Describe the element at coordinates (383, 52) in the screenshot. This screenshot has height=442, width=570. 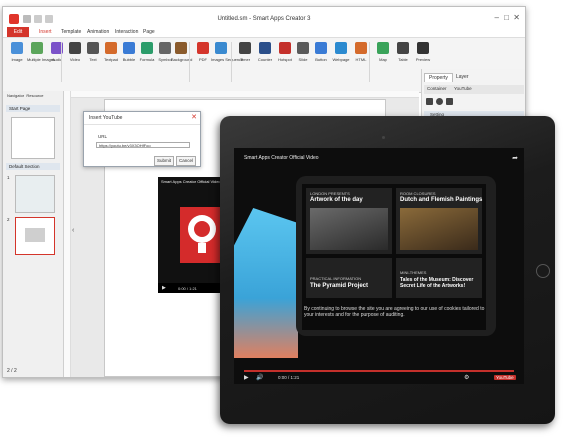
I see `map-button: Map` at that location.